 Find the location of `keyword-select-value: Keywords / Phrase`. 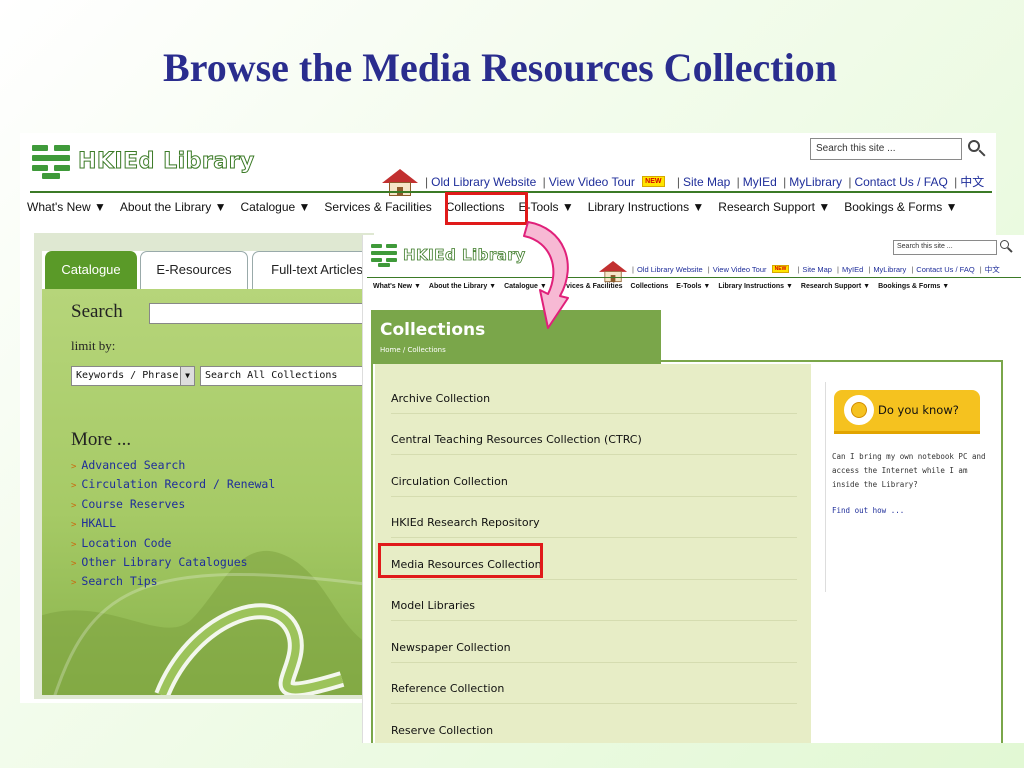

keyword-select-value: Keywords / Phrase is located at coordinates (127, 375).